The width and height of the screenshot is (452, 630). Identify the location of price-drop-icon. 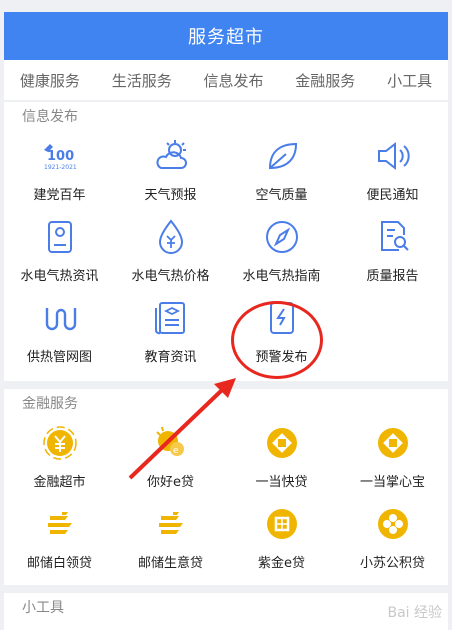
(170, 236).